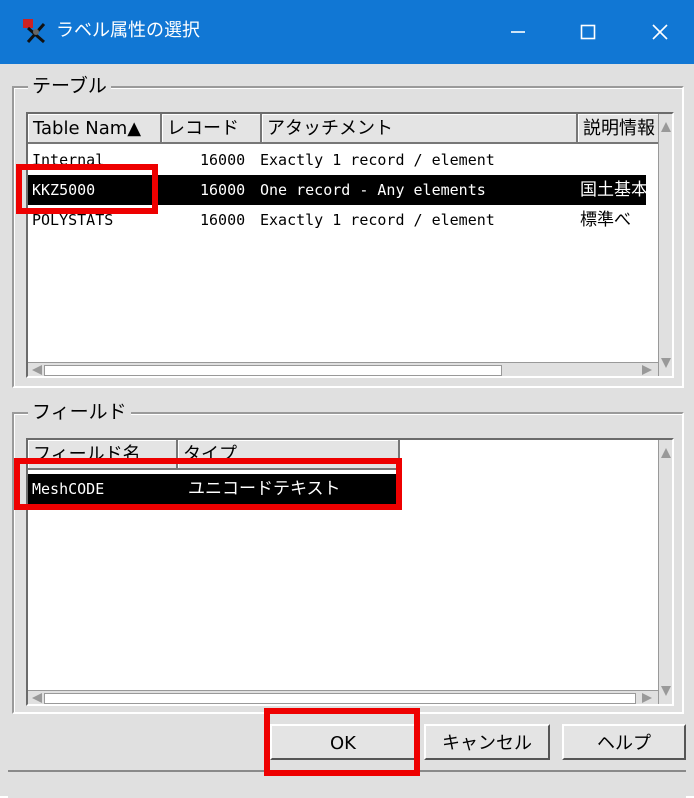 This screenshot has width=694, height=798. Describe the element at coordinates (619, 129) in the screenshot. I see `column-header-description: 説明情報` at that location.